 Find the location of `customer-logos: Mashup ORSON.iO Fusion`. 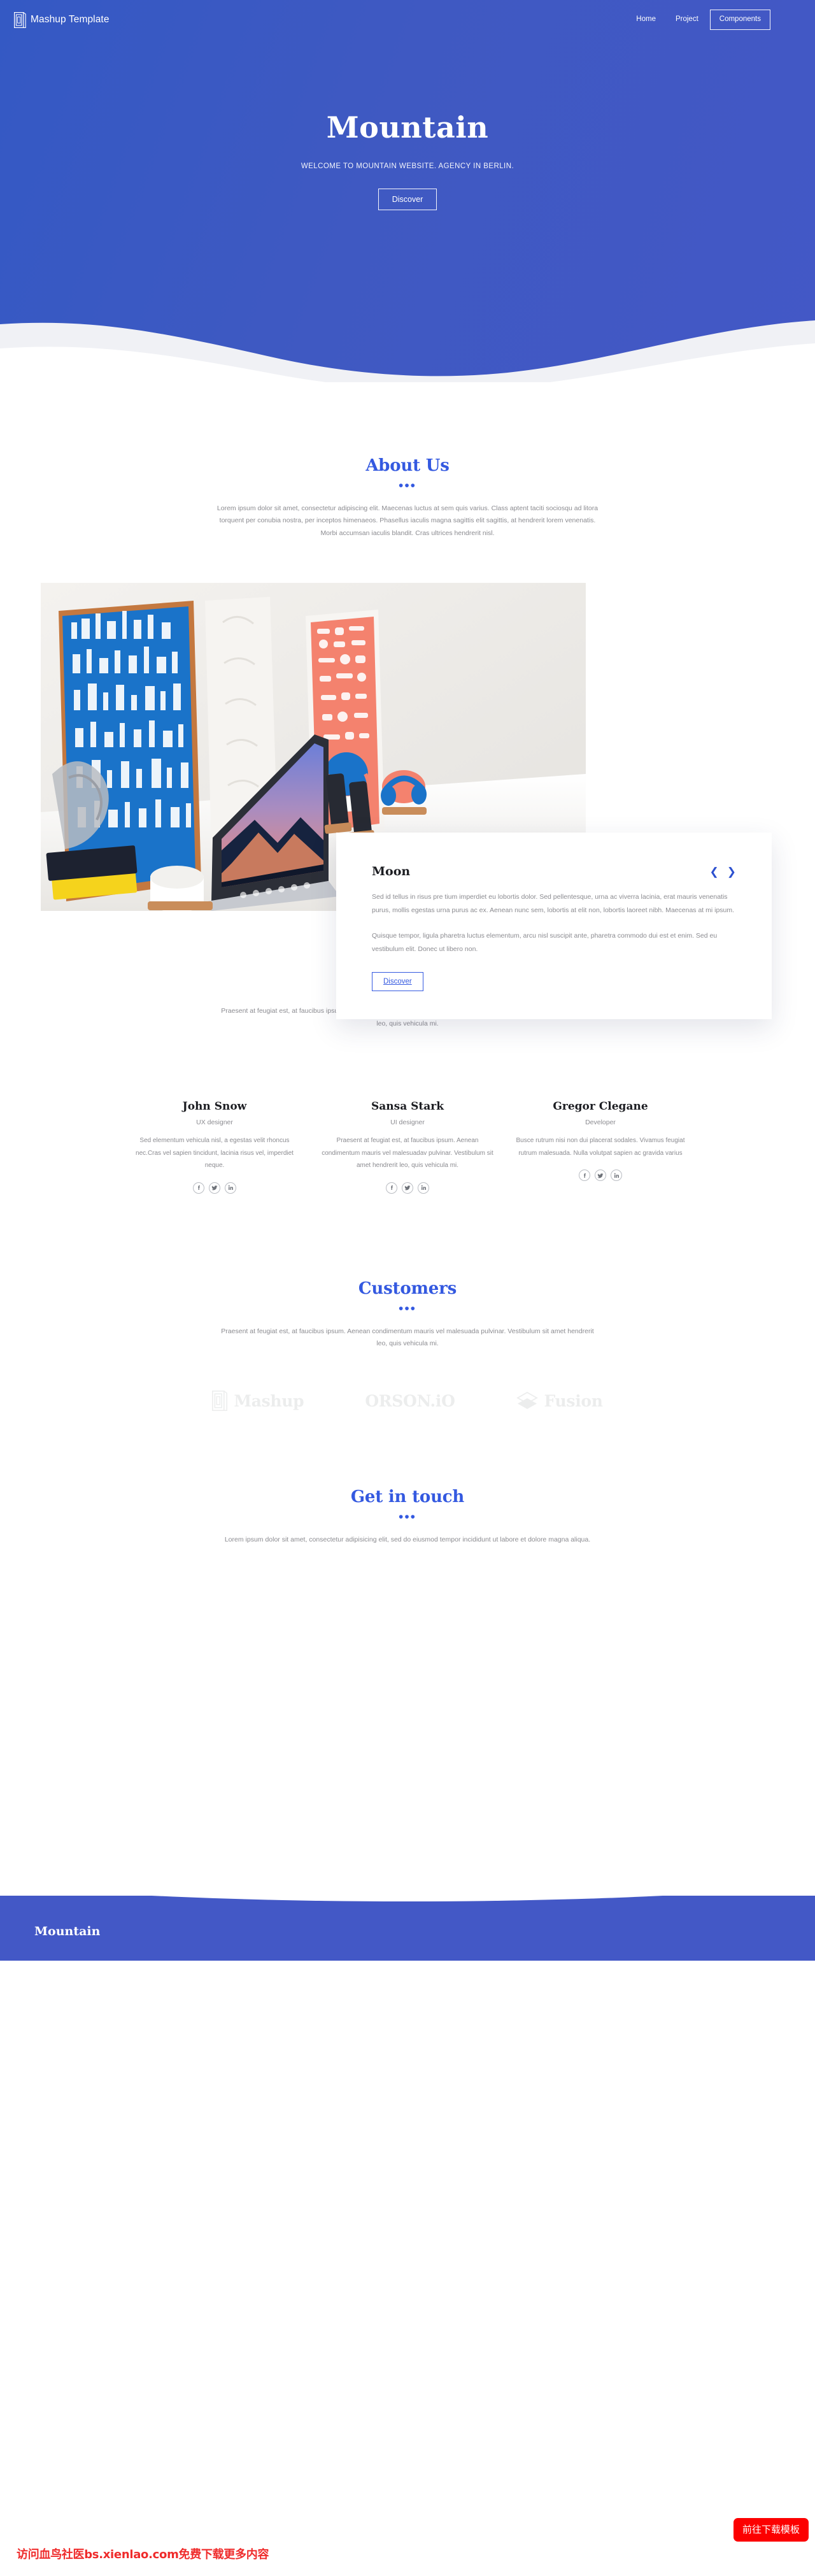

customer-logos: Mashup ORSON.iO Fusion is located at coordinates (407, 1401).